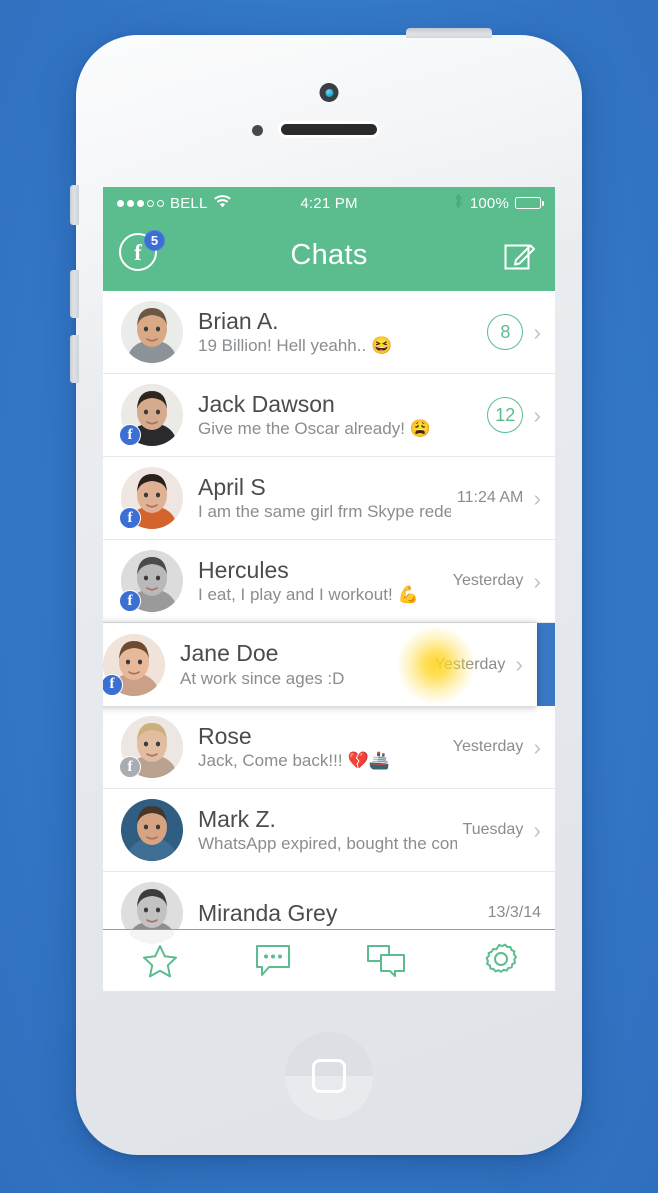 The width and height of the screenshot is (658, 1193). I want to click on chat-row-meta: 13/3/14, so click(511, 913).